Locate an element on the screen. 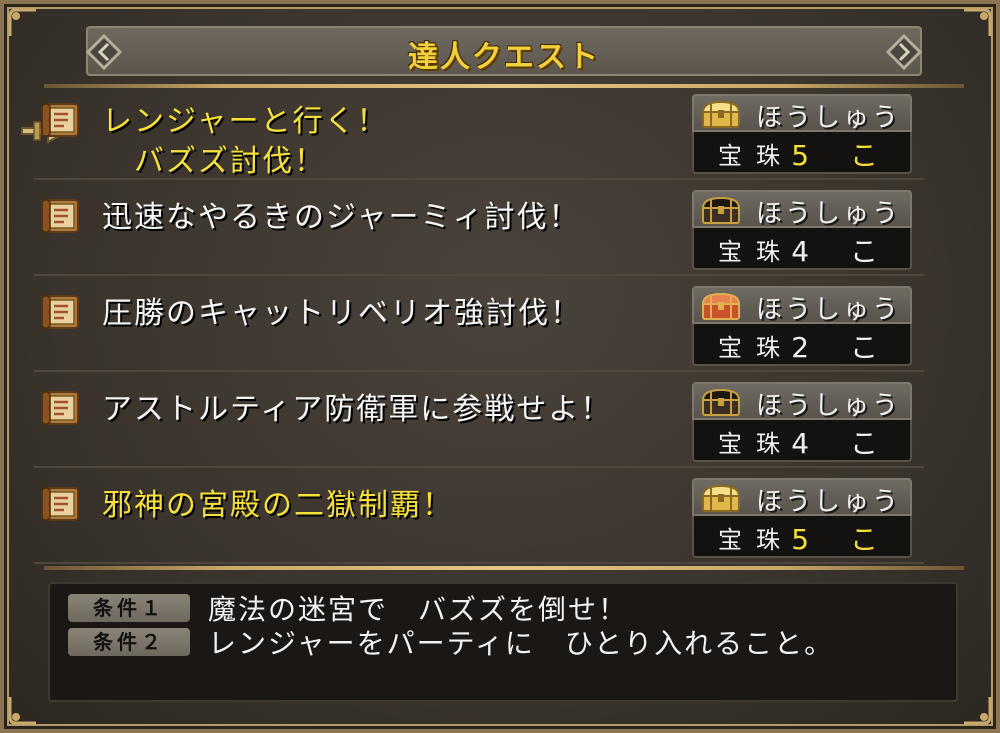  quest-name: 迅速なやるきのジャーミィ討伐！ is located at coordinates (341, 217).